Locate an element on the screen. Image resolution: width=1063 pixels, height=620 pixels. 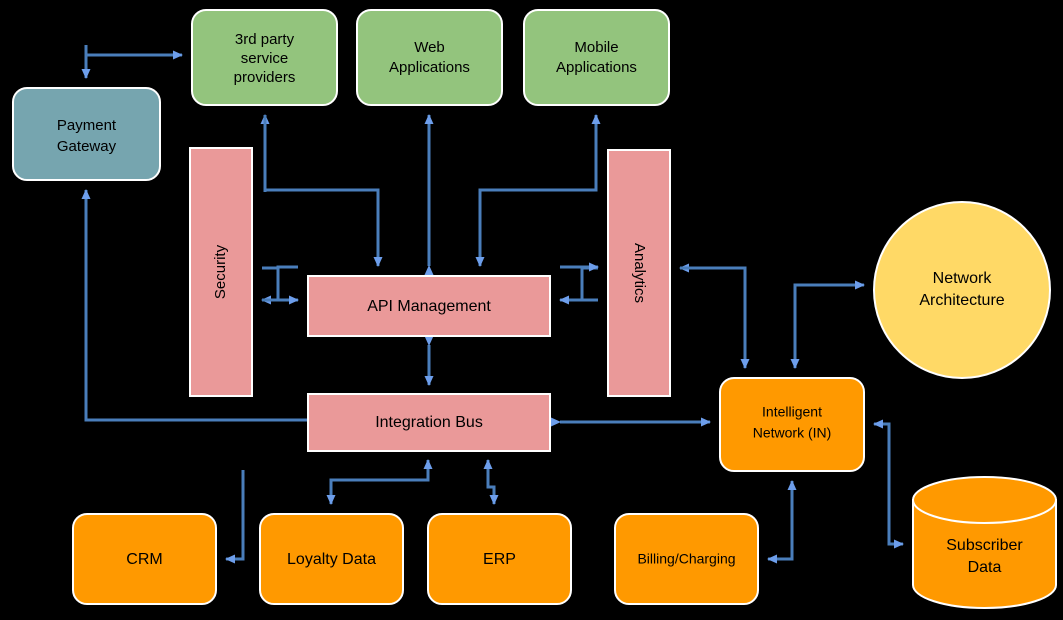
billing-charging-shape is located at coordinates (686, 559).